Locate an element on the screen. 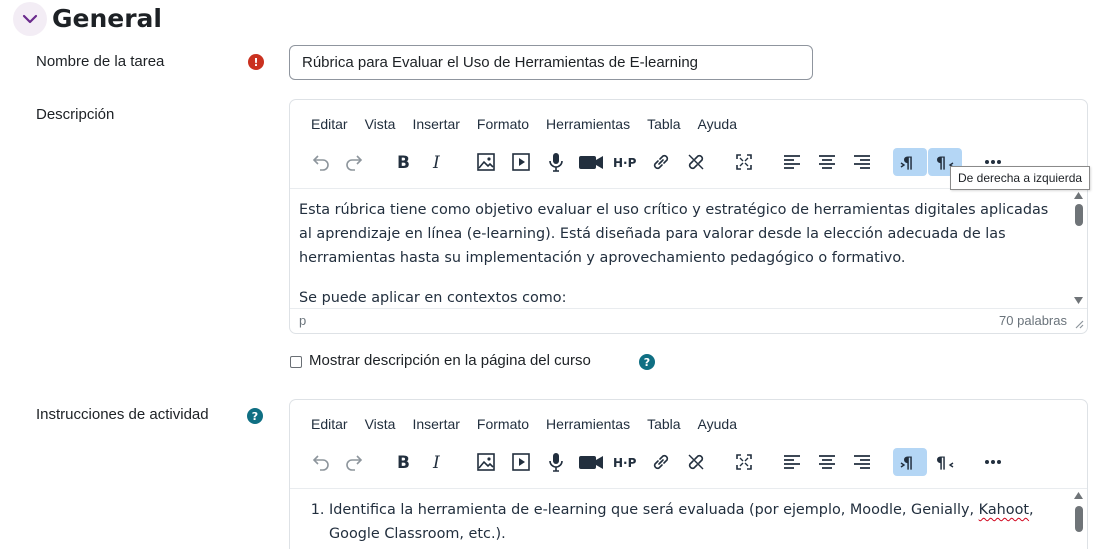 This screenshot has width=1117, height=549. undo-icon is located at coordinates (320, 163).